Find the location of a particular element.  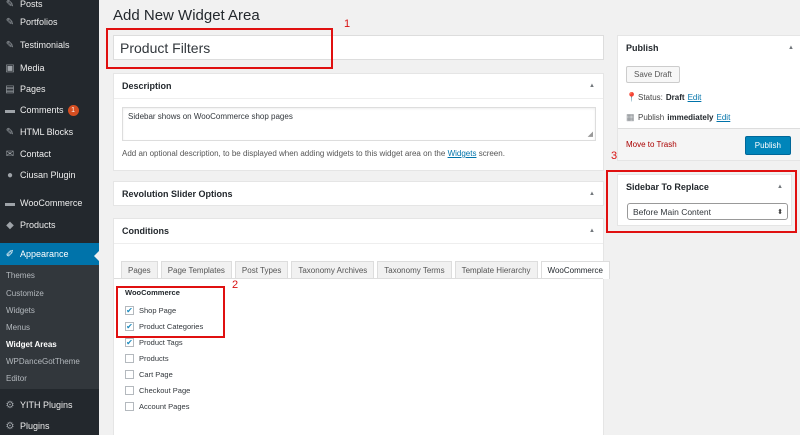

save-draft-button: Save Draft is located at coordinates (653, 74).